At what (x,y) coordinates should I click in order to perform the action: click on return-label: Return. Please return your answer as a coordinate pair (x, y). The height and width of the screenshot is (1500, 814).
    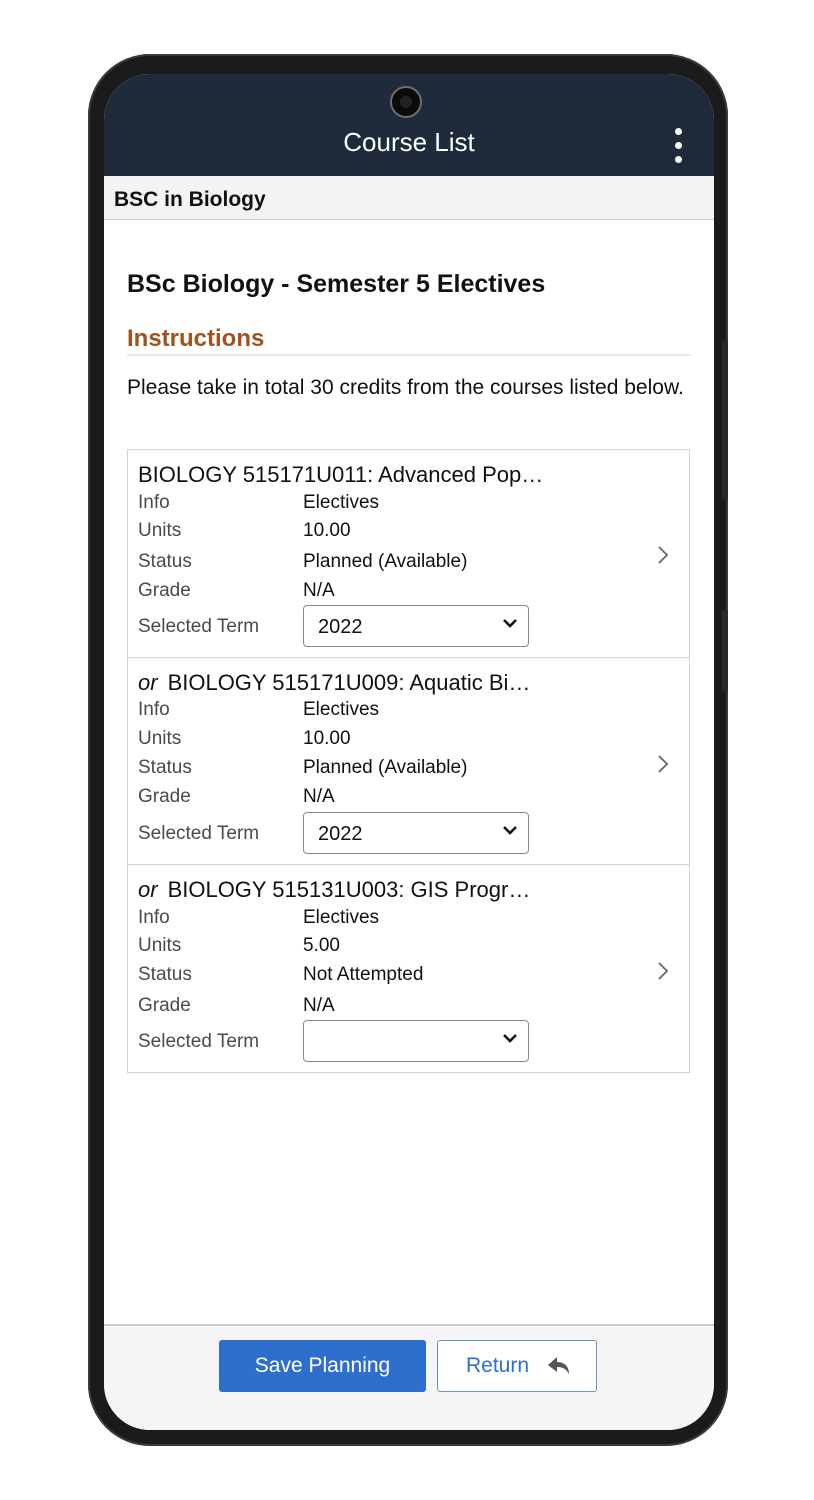
    Looking at the image, I should click on (498, 1365).